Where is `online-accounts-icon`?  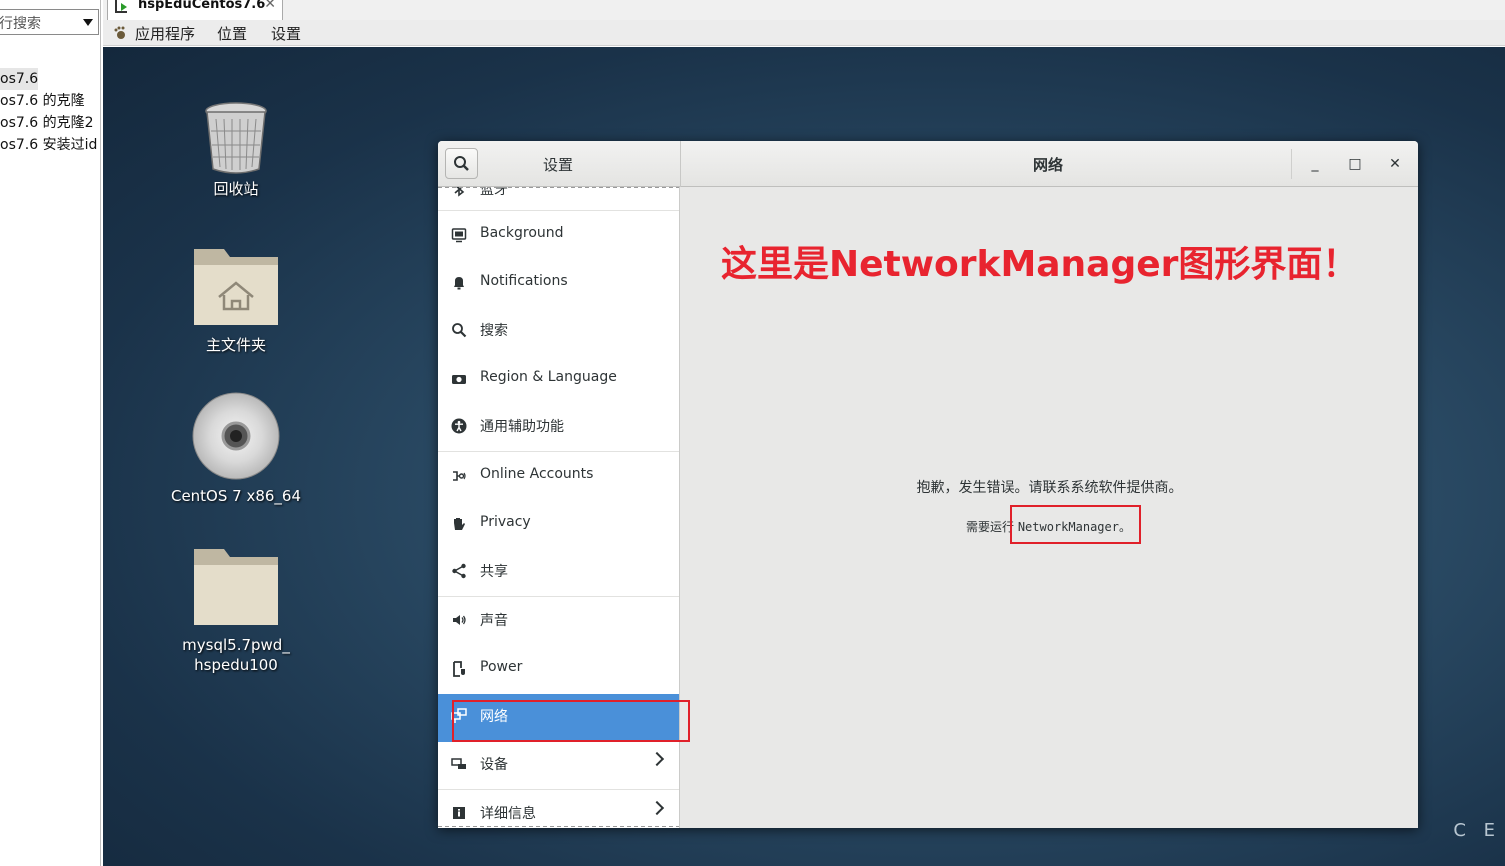 online-accounts-icon is located at coordinates (459, 476).